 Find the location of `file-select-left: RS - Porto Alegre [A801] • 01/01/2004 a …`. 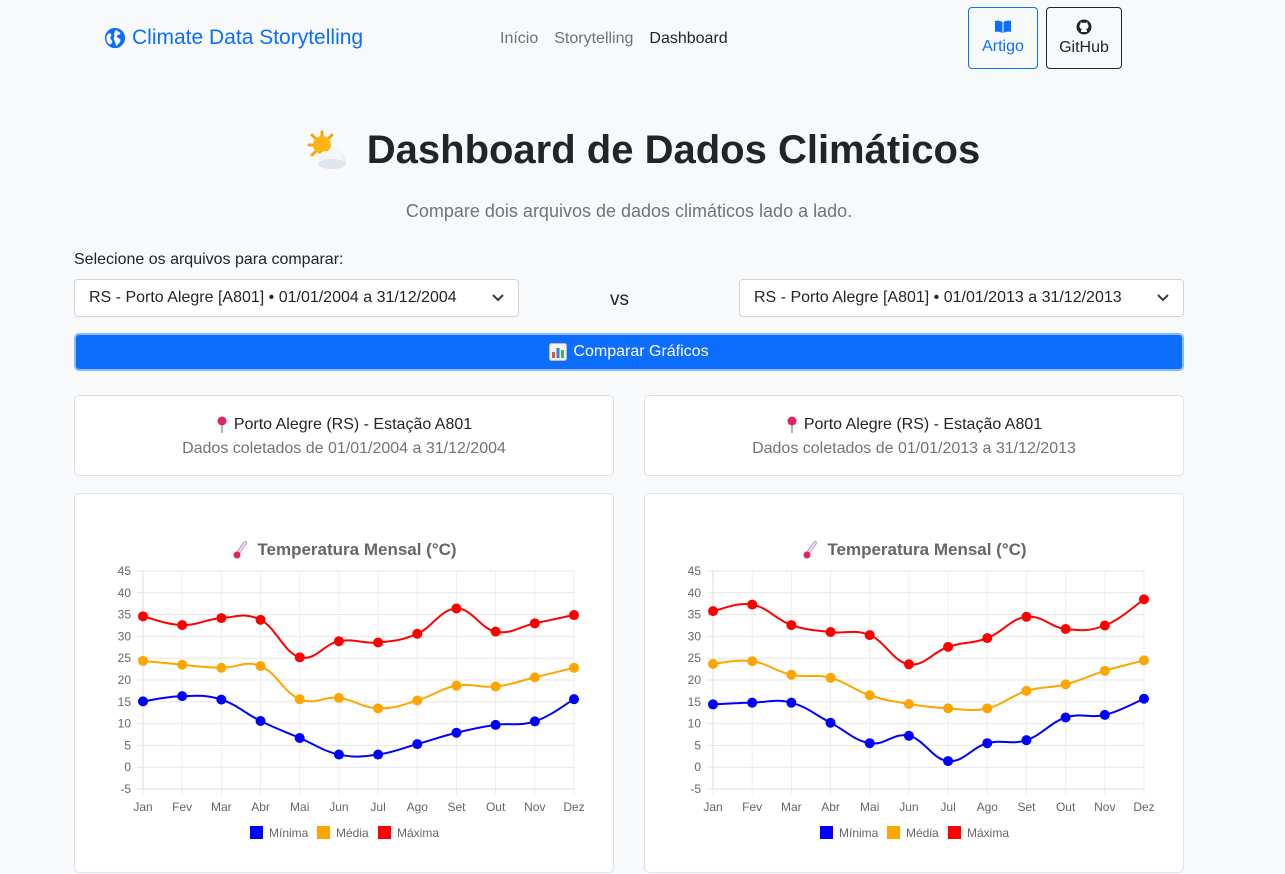

file-select-left: RS - Porto Alegre [A801] • 01/01/2004 a … is located at coordinates (296, 298).